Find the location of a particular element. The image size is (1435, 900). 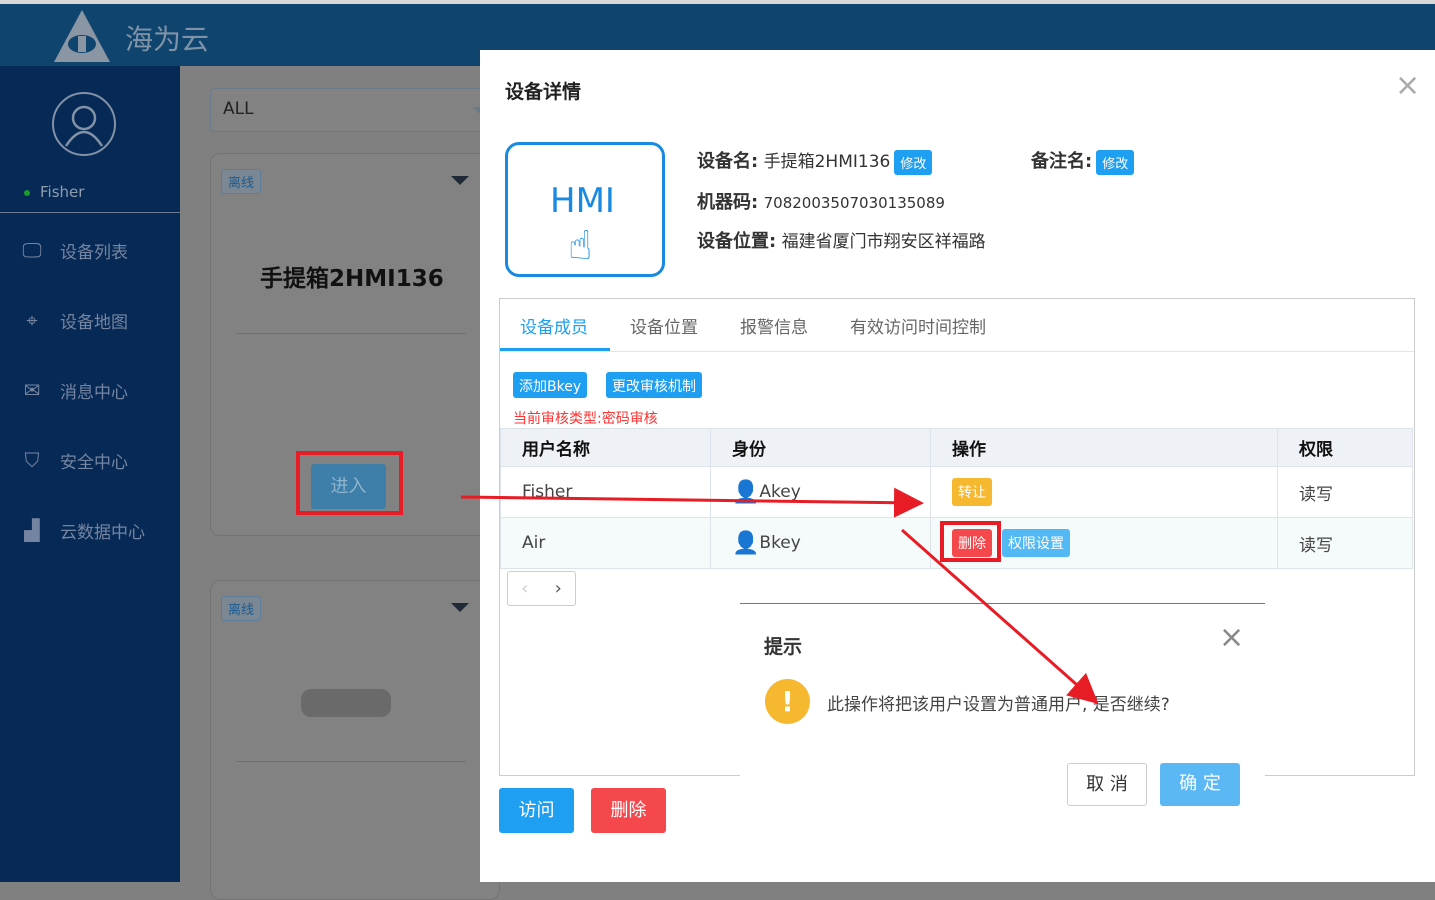

cancel-button: 取 消 is located at coordinates (1107, 784).